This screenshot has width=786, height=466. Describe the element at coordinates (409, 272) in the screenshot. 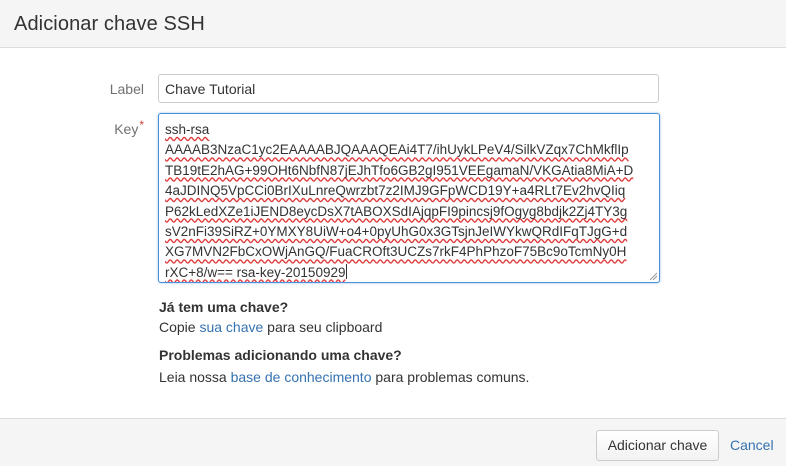

I see `key-line: rXC+8/w== rsa-key-20150929` at that location.